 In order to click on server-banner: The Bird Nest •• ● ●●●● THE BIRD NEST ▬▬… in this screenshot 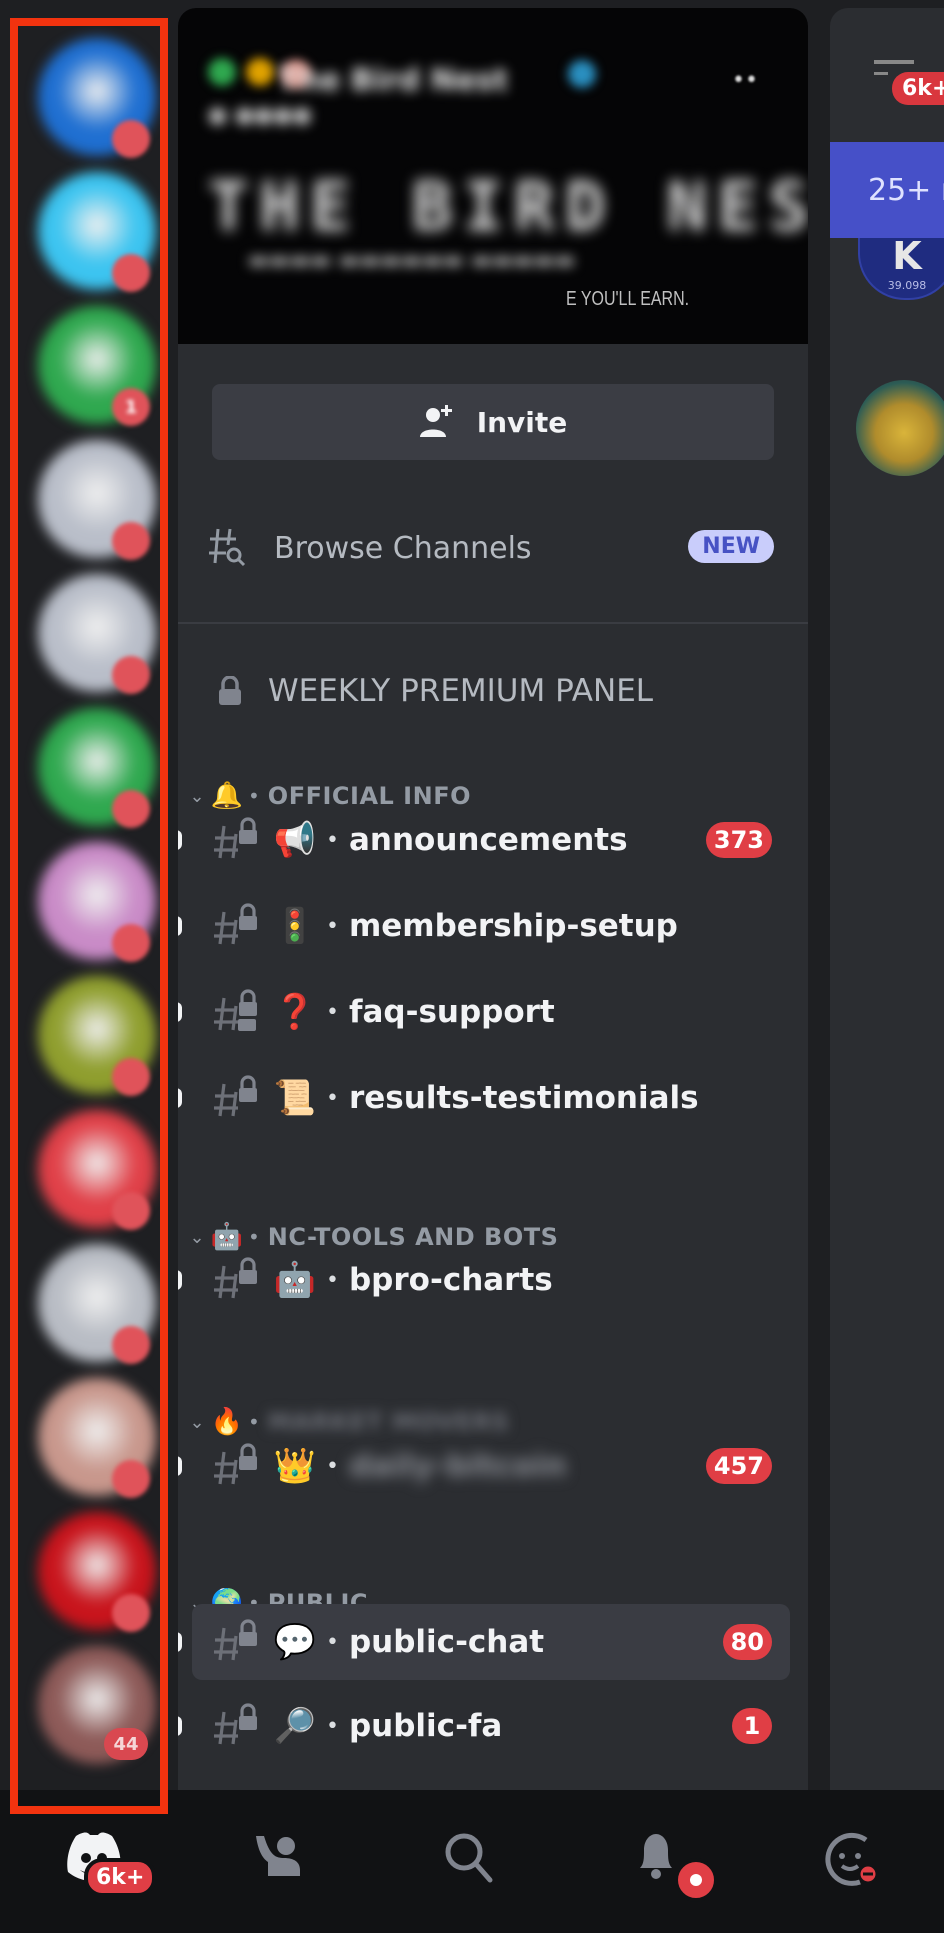, I will do `click(493, 176)`.